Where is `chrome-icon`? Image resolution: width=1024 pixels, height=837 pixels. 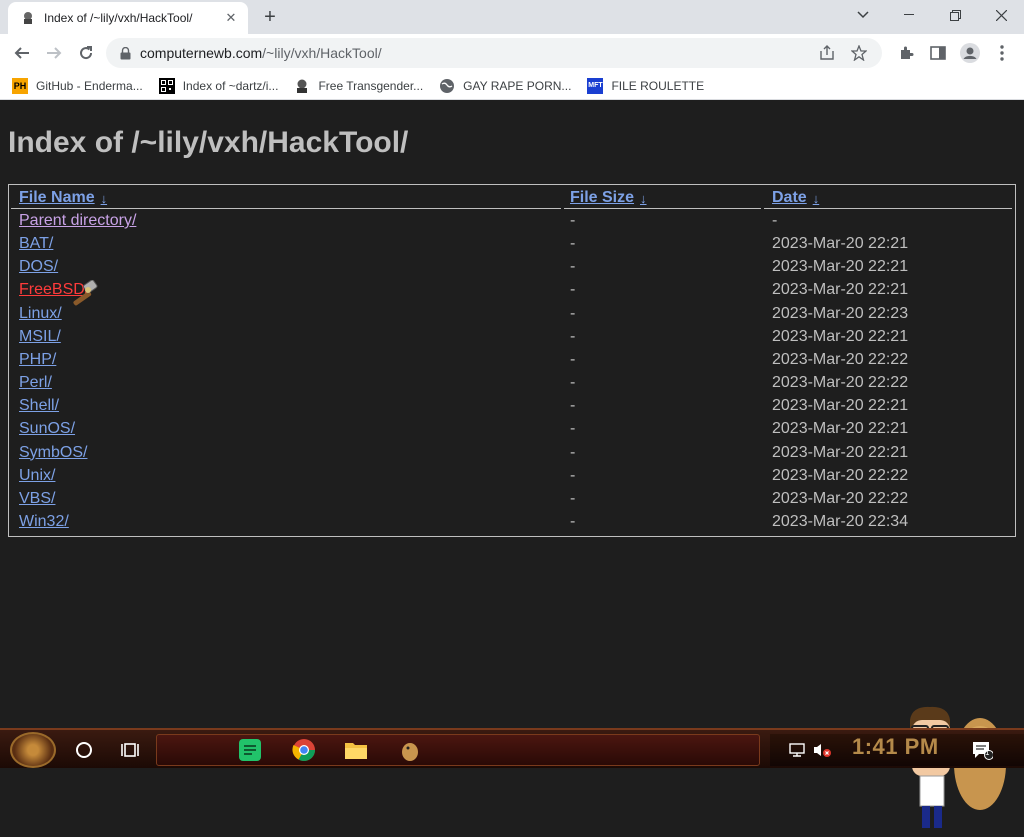 chrome-icon is located at coordinates (304, 750).